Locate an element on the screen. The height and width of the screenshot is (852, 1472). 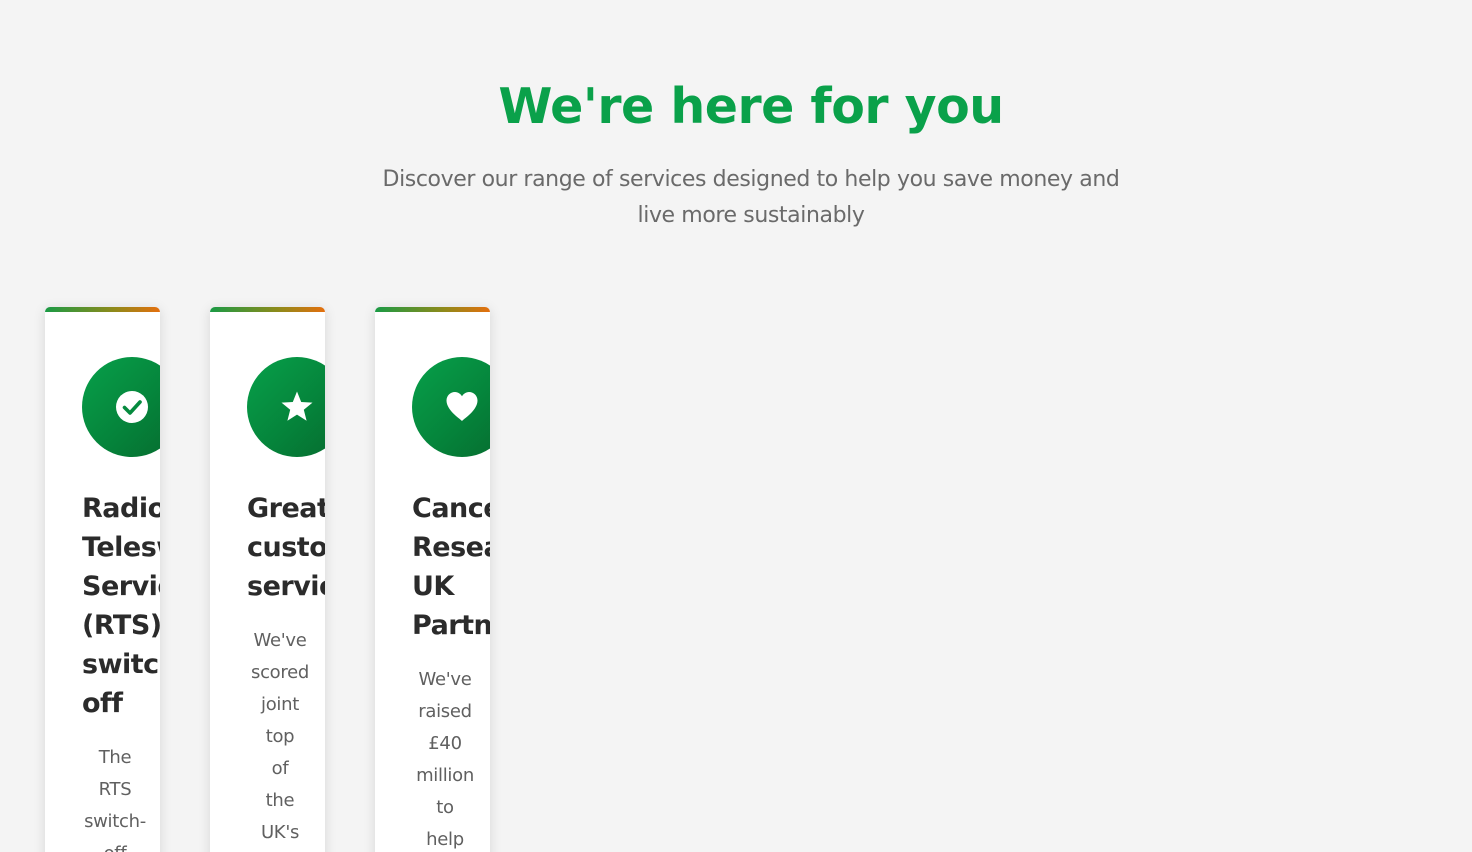
card-text-line: of is located at coordinates (280, 768).